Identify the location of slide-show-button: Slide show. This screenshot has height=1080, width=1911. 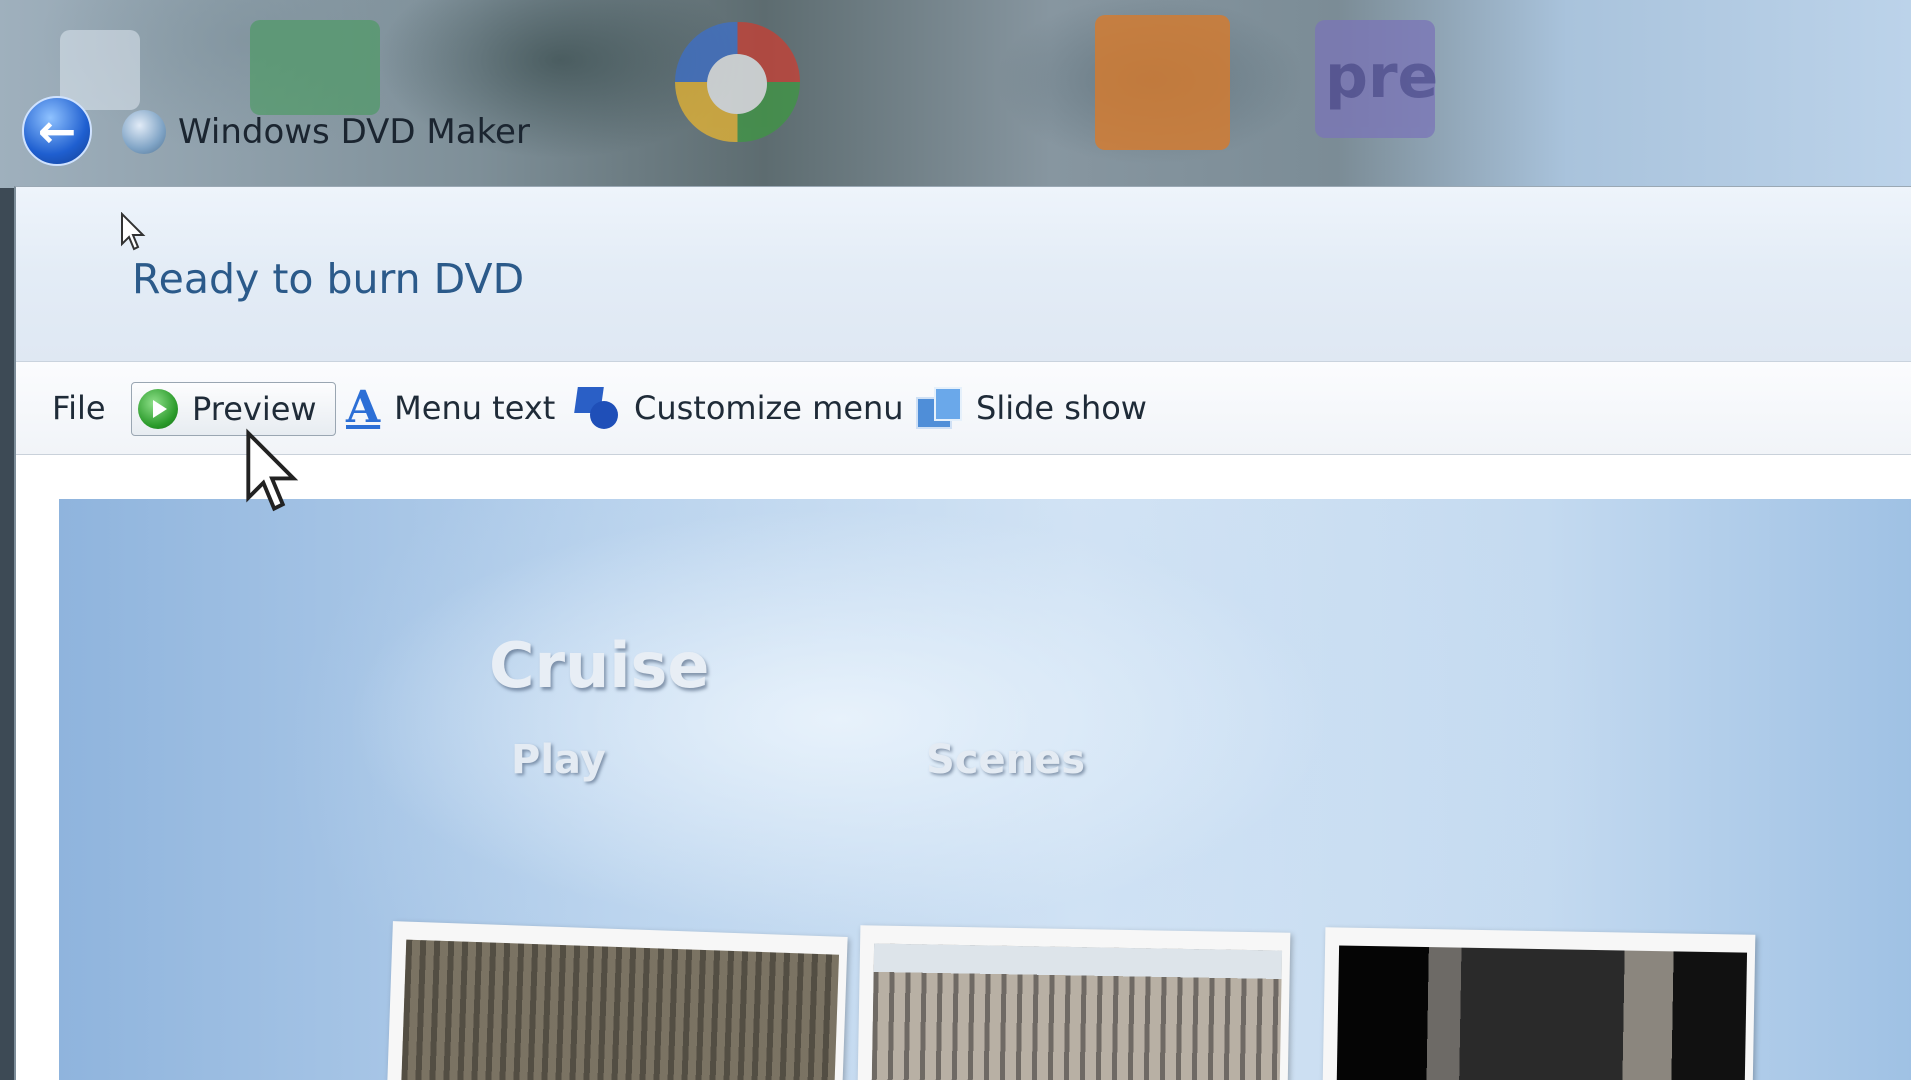
(1031, 408).